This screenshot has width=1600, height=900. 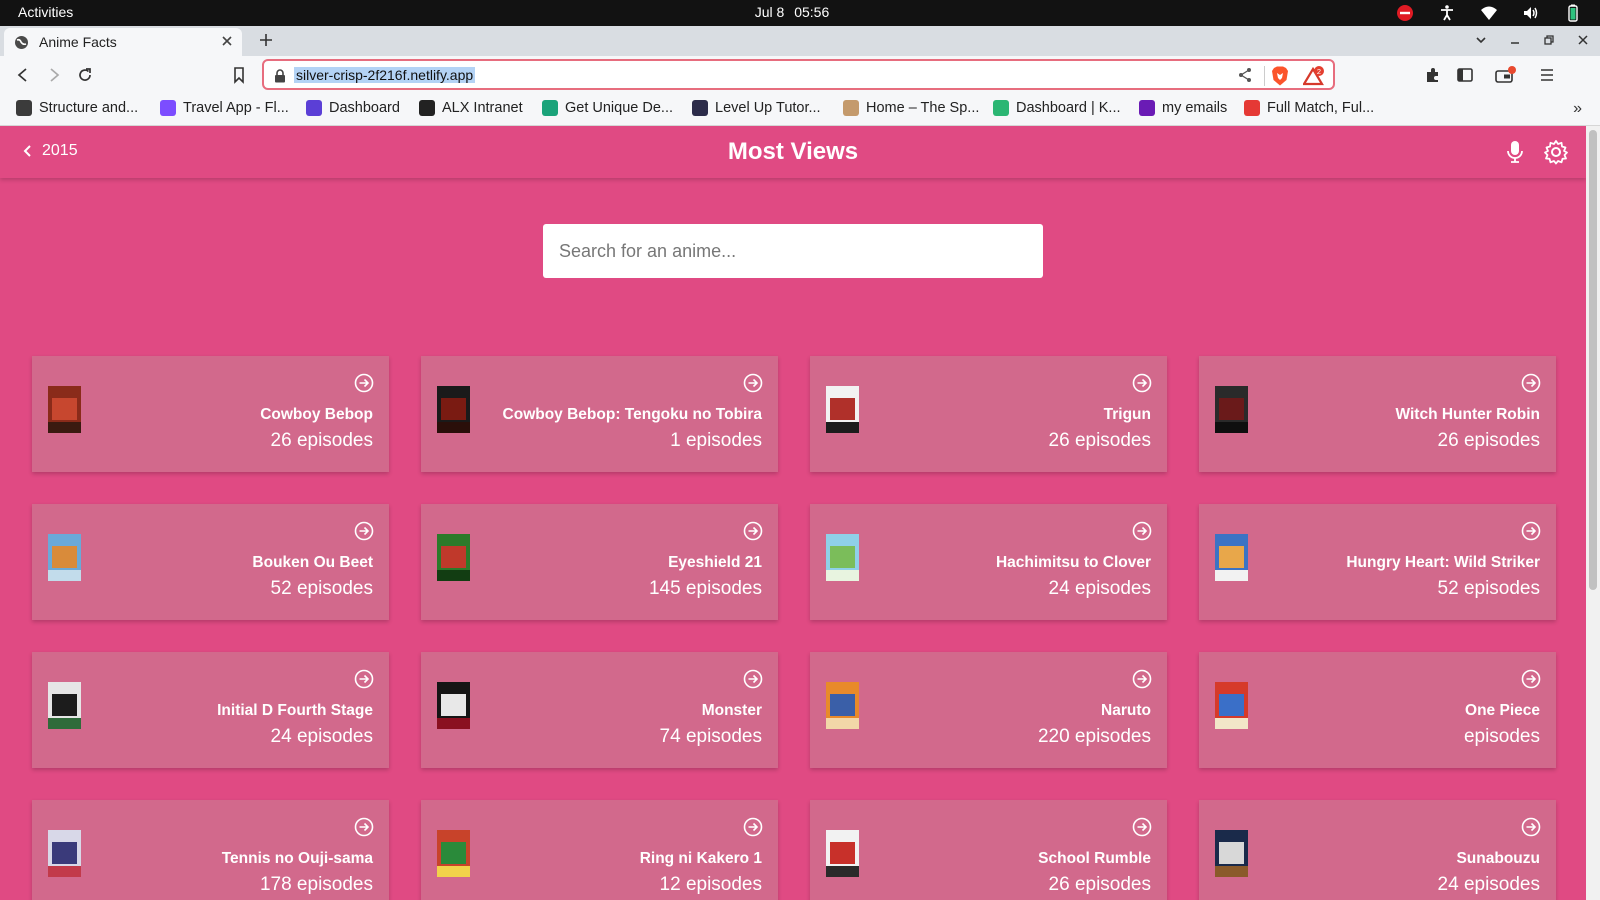 I want to click on browser-toolbar: silver-crisp-2f216f.netlify.app 2, so click(x=800, y=75).